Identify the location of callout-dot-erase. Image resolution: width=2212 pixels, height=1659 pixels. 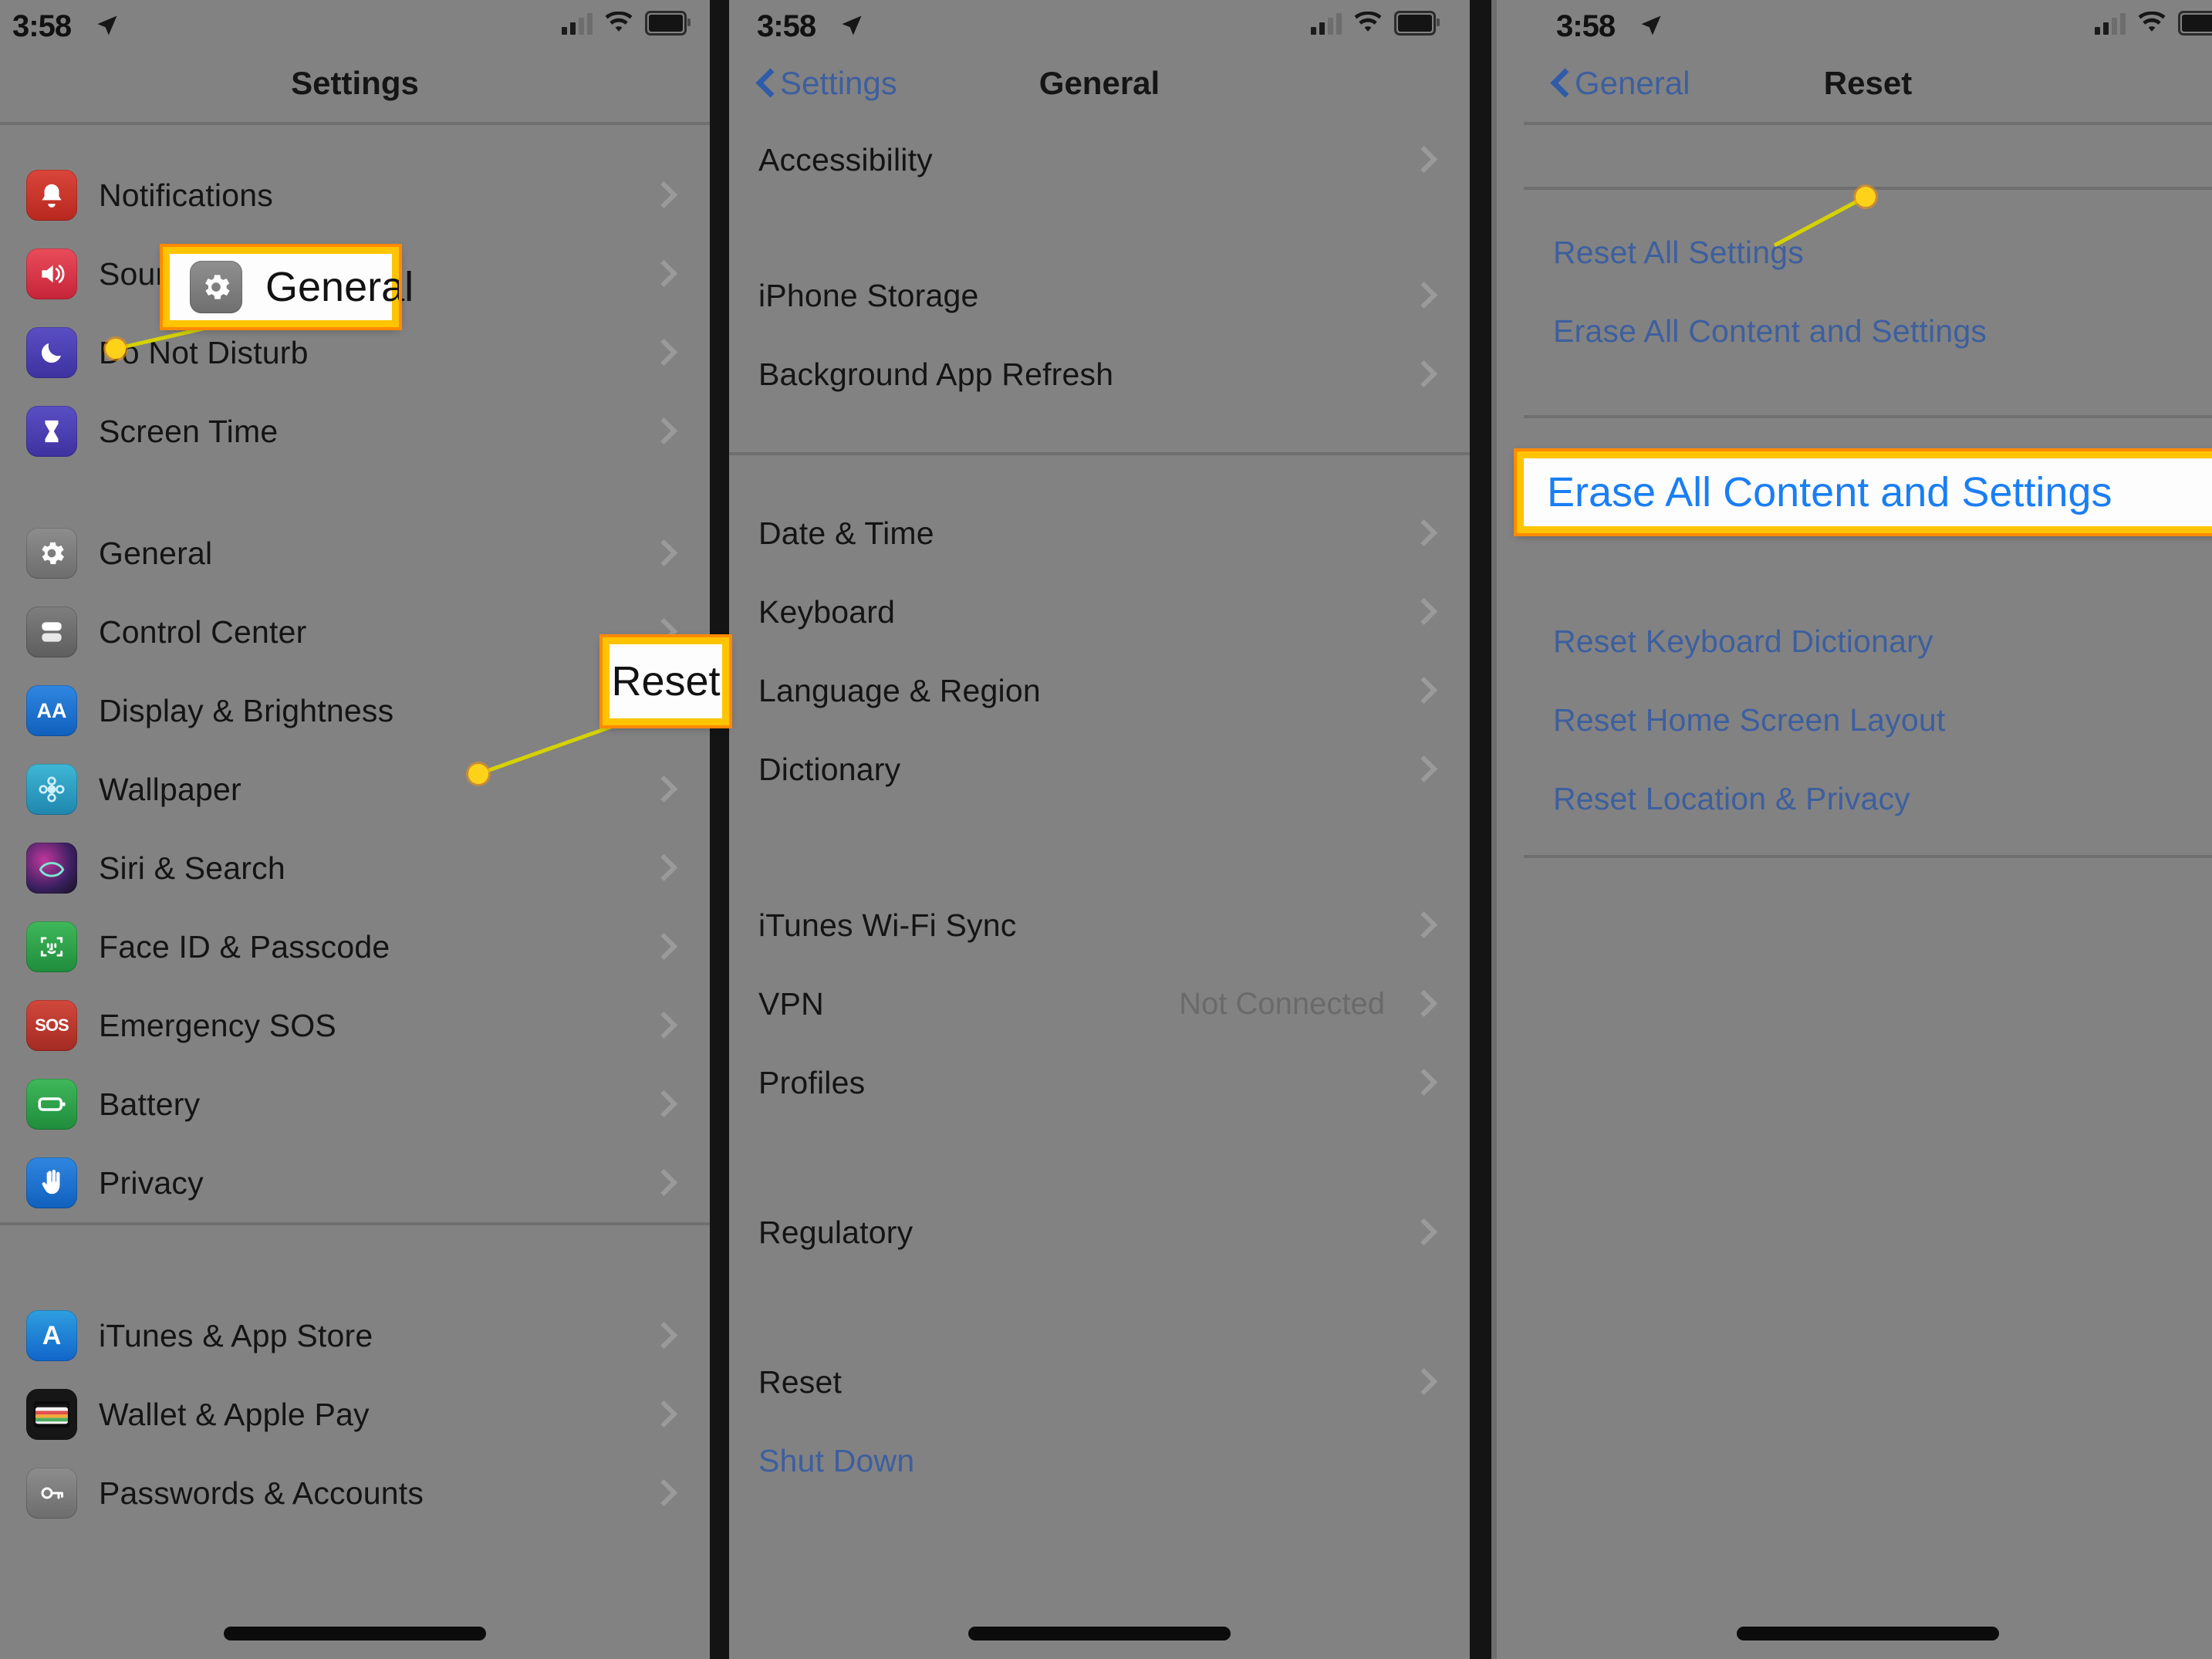
(1866, 197).